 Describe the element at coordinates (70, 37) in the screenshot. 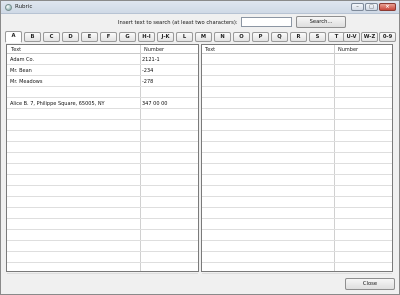

I see `tab-d: D` at that location.